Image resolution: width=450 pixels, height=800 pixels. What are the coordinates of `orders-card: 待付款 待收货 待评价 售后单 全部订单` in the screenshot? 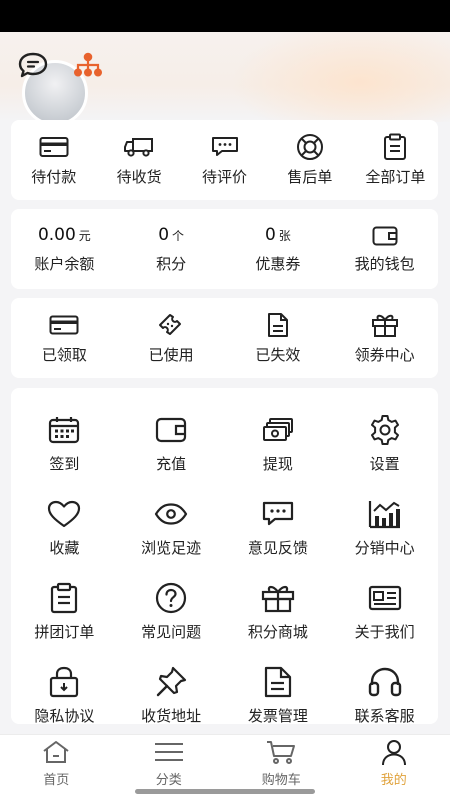 It's located at (224, 160).